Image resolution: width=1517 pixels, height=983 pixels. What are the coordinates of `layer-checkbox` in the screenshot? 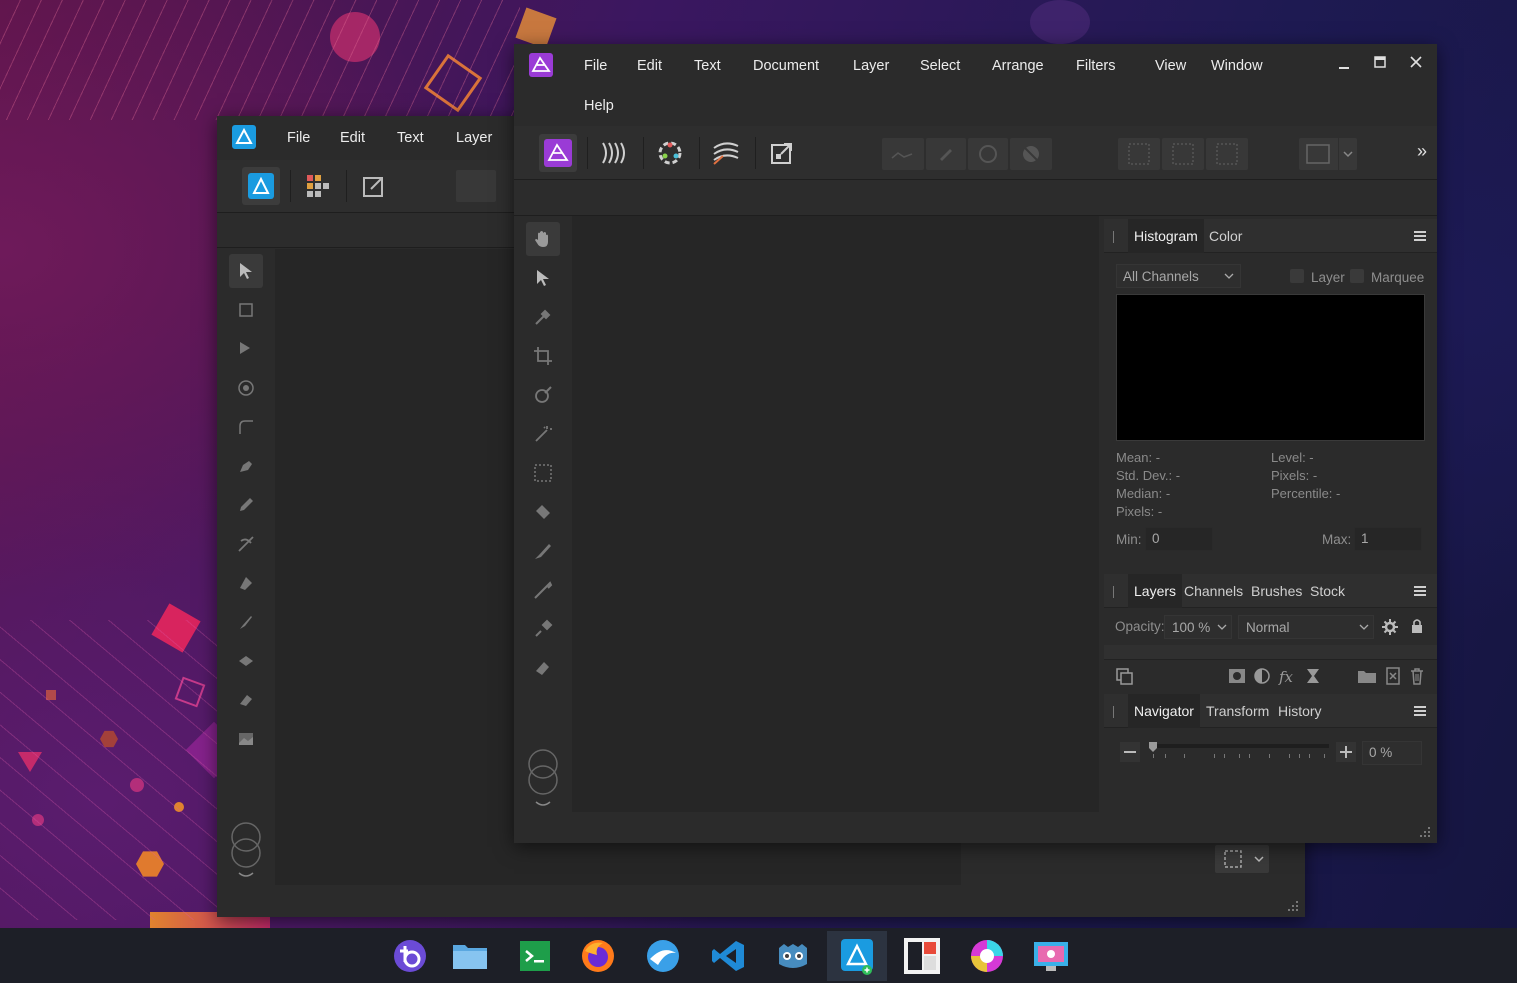 It's located at (1297, 276).